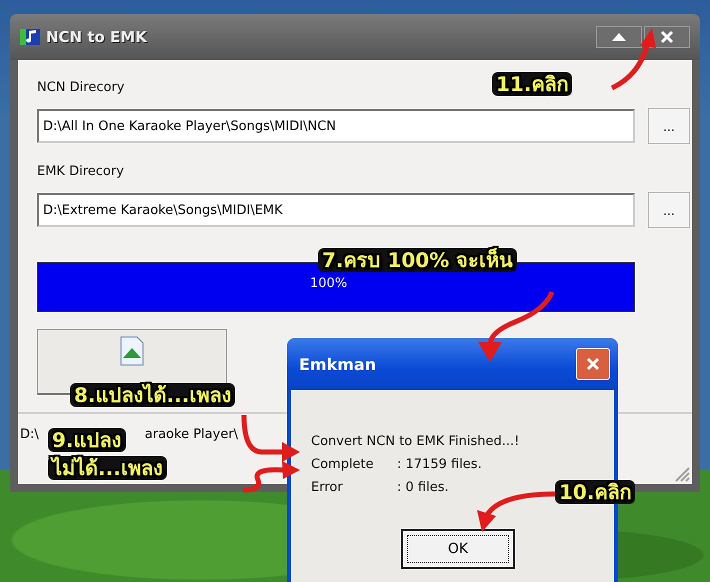 The height and width of the screenshot is (582, 710). I want to click on result-label: Complete, so click(343, 465).